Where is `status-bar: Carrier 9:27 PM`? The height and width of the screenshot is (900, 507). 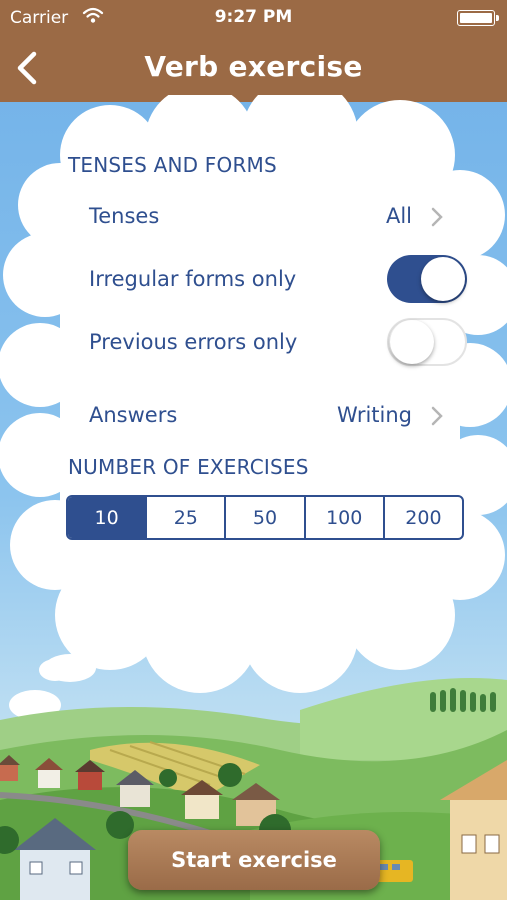 status-bar: Carrier 9:27 PM is located at coordinates (253, 18).